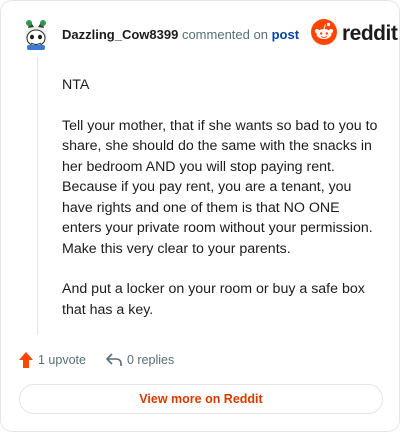 The height and width of the screenshot is (432, 400). Describe the element at coordinates (96, 360) in the screenshot. I see `comment-actions: 1 upvote 0 replies` at that location.